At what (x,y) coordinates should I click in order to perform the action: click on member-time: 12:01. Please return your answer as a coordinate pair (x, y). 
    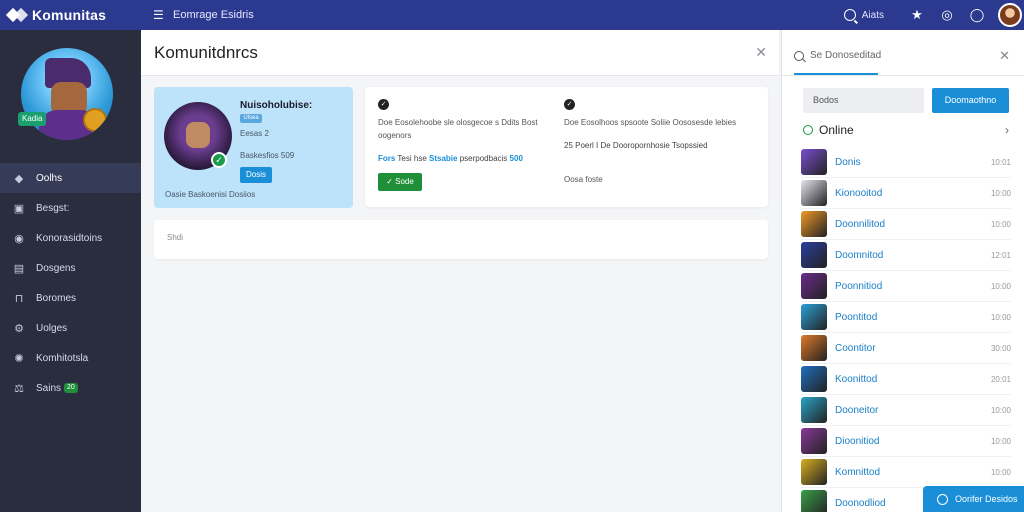
    Looking at the image, I should click on (1000, 255).